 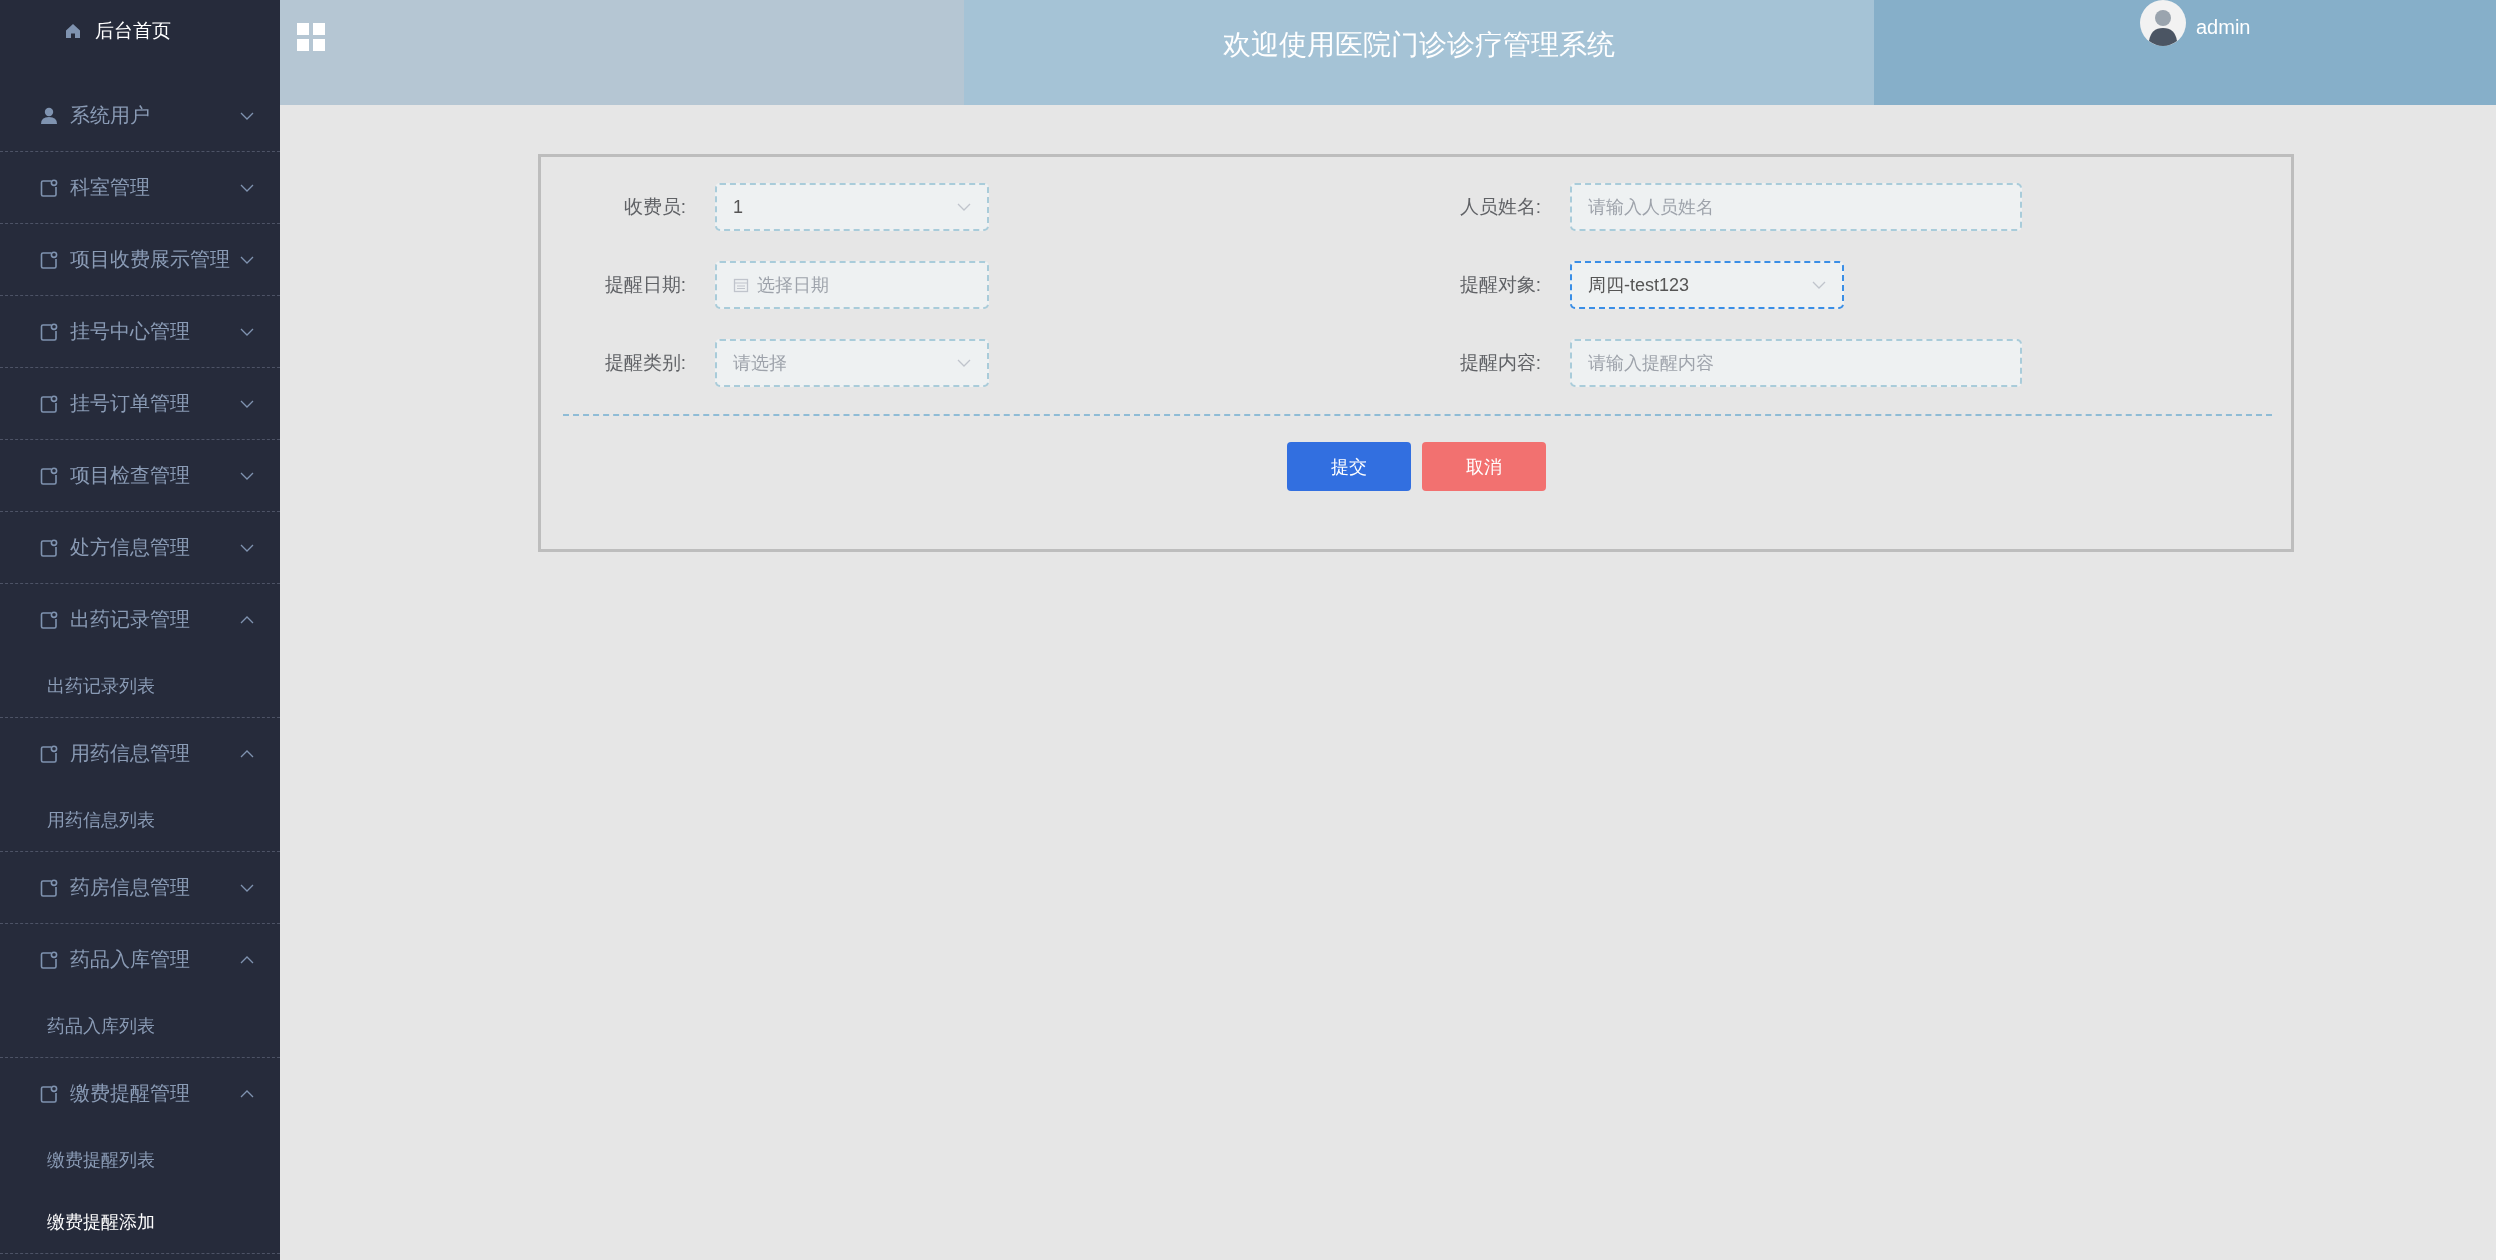 What do you see at coordinates (140, 820) in the screenshot?
I see `submenu-item: 用药信息列表` at bounding box center [140, 820].